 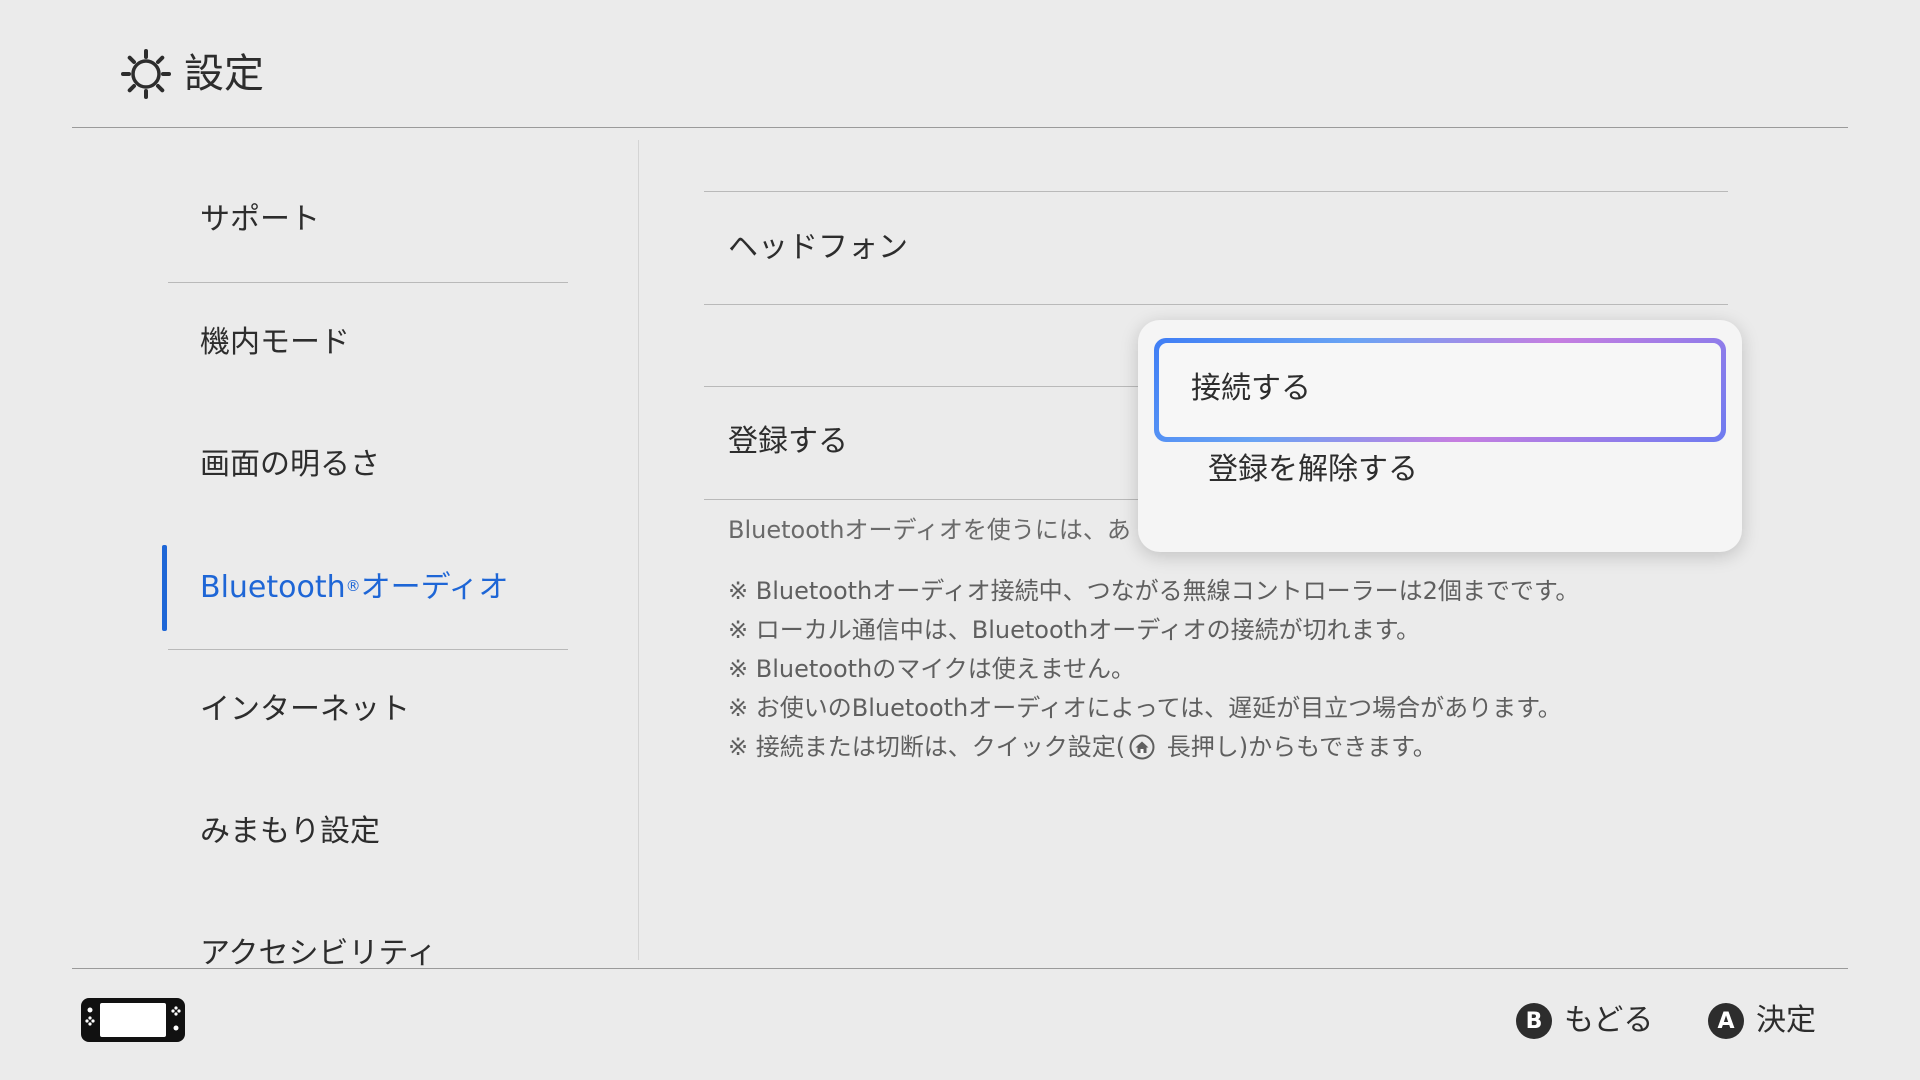 I want to click on device-name: ヘッドフォン, so click(x=818, y=247).